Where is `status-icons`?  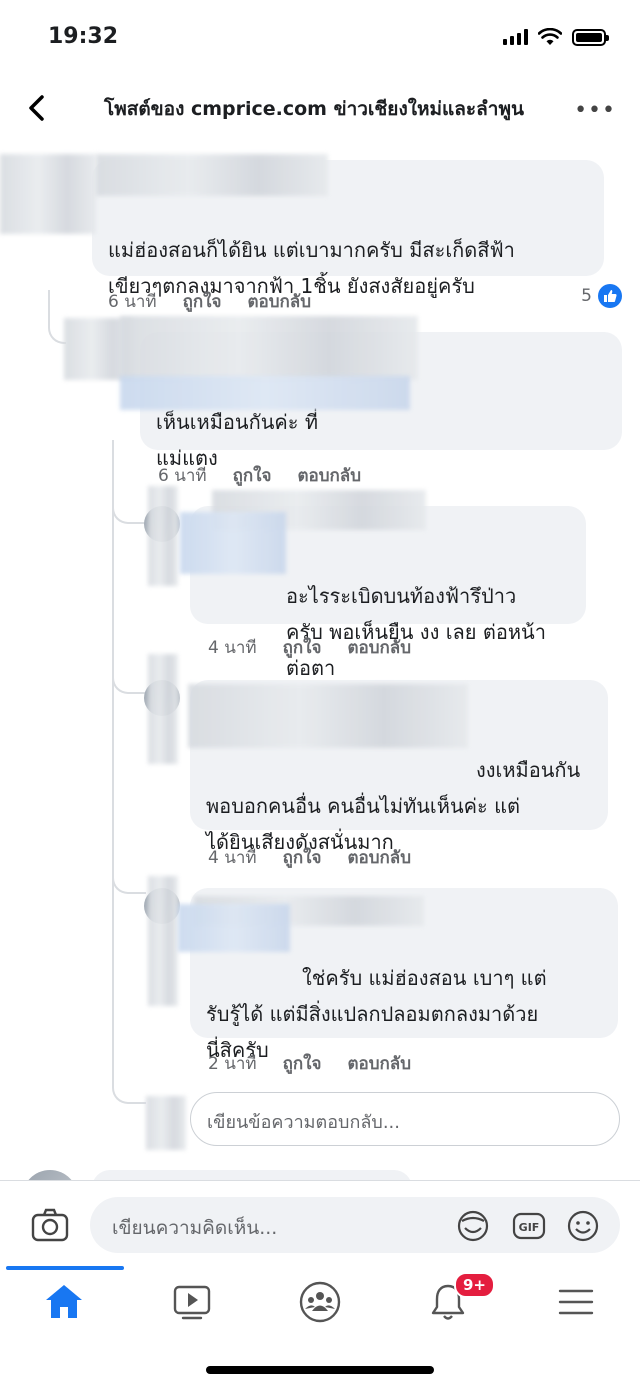
status-icons is located at coordinates (556, 37).